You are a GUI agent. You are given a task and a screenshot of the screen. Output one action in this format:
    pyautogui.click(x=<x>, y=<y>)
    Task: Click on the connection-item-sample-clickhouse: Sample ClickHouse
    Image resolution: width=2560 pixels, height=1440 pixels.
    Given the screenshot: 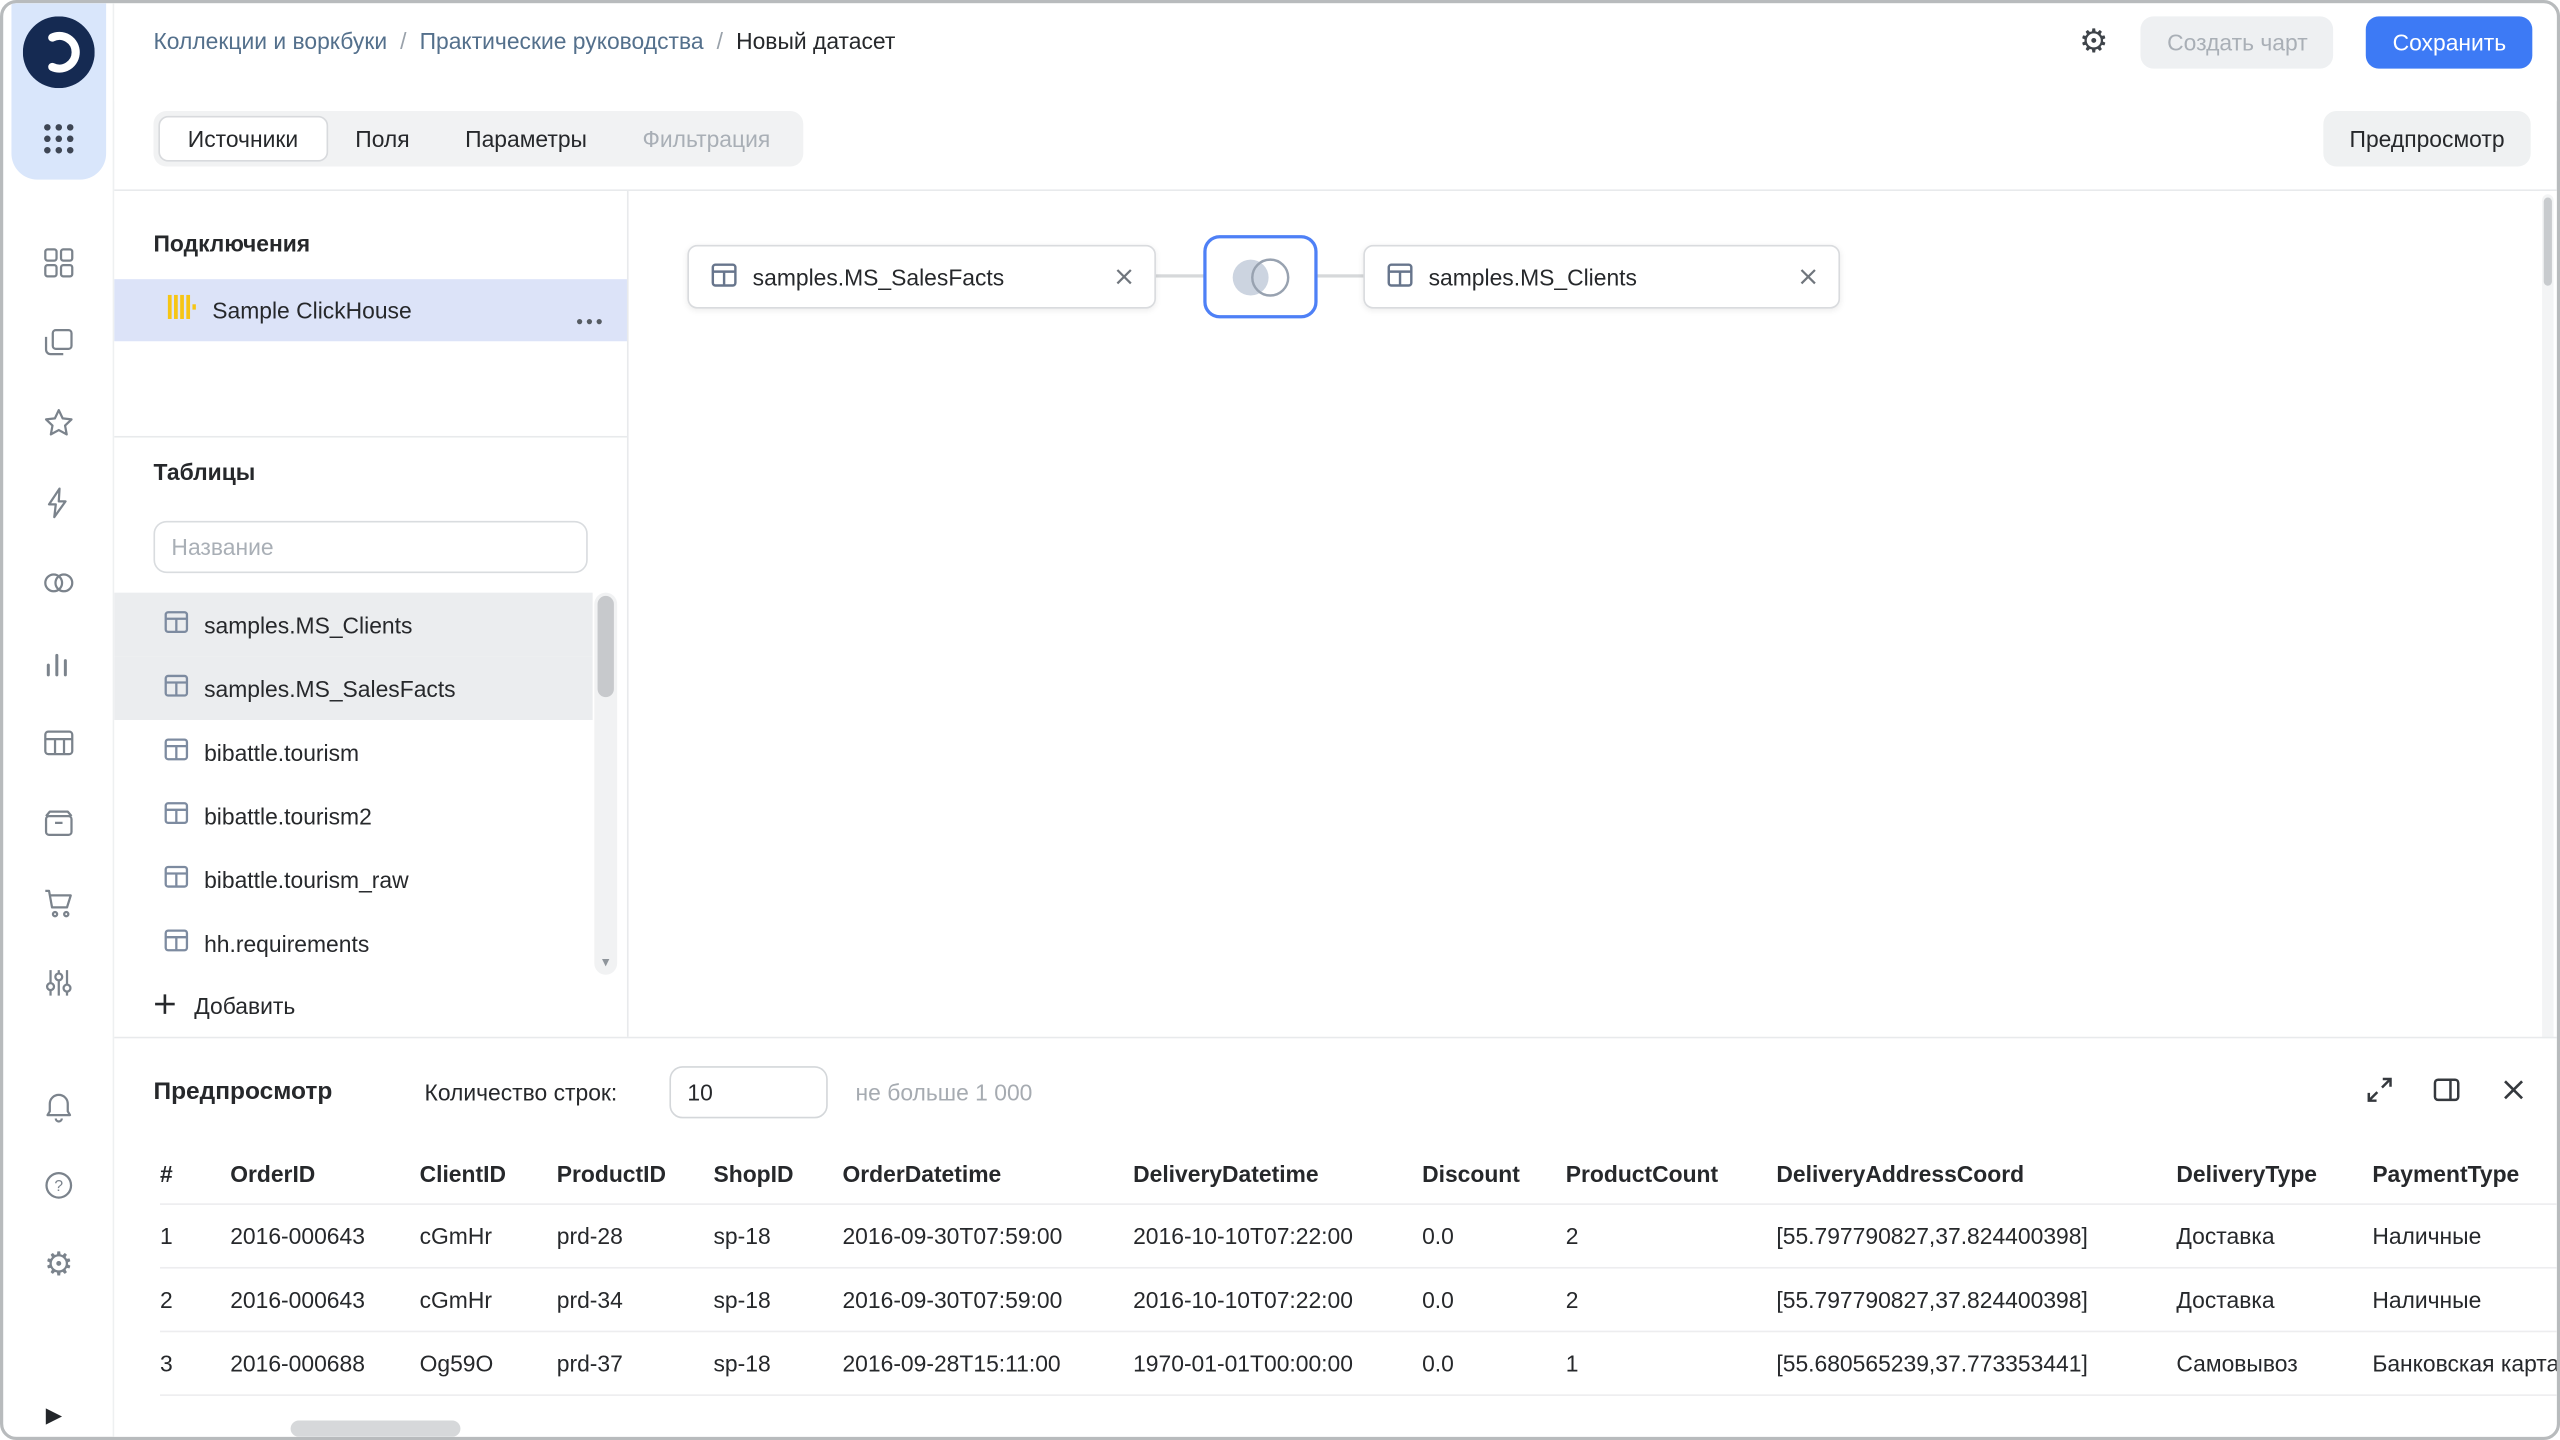 What is the action you would take?
    pyautogui.click(x=370, y=310)
    